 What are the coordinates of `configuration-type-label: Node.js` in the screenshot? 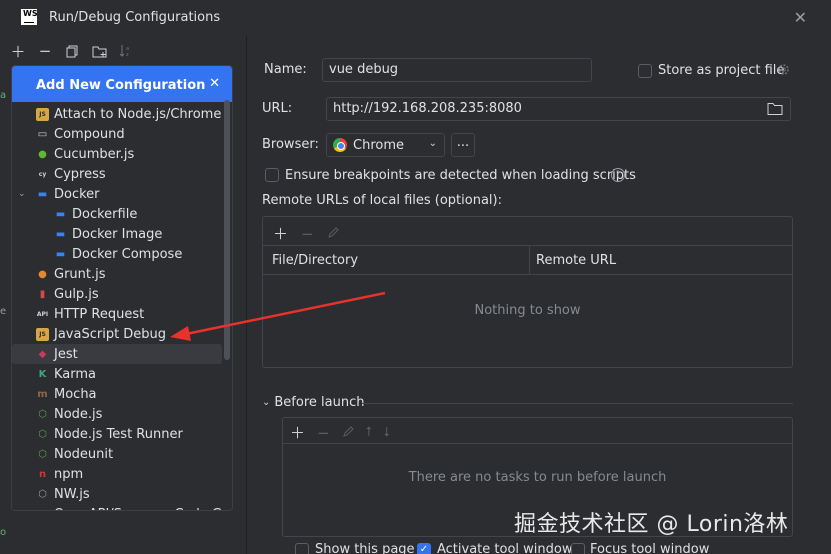 It's located at (78, 414).